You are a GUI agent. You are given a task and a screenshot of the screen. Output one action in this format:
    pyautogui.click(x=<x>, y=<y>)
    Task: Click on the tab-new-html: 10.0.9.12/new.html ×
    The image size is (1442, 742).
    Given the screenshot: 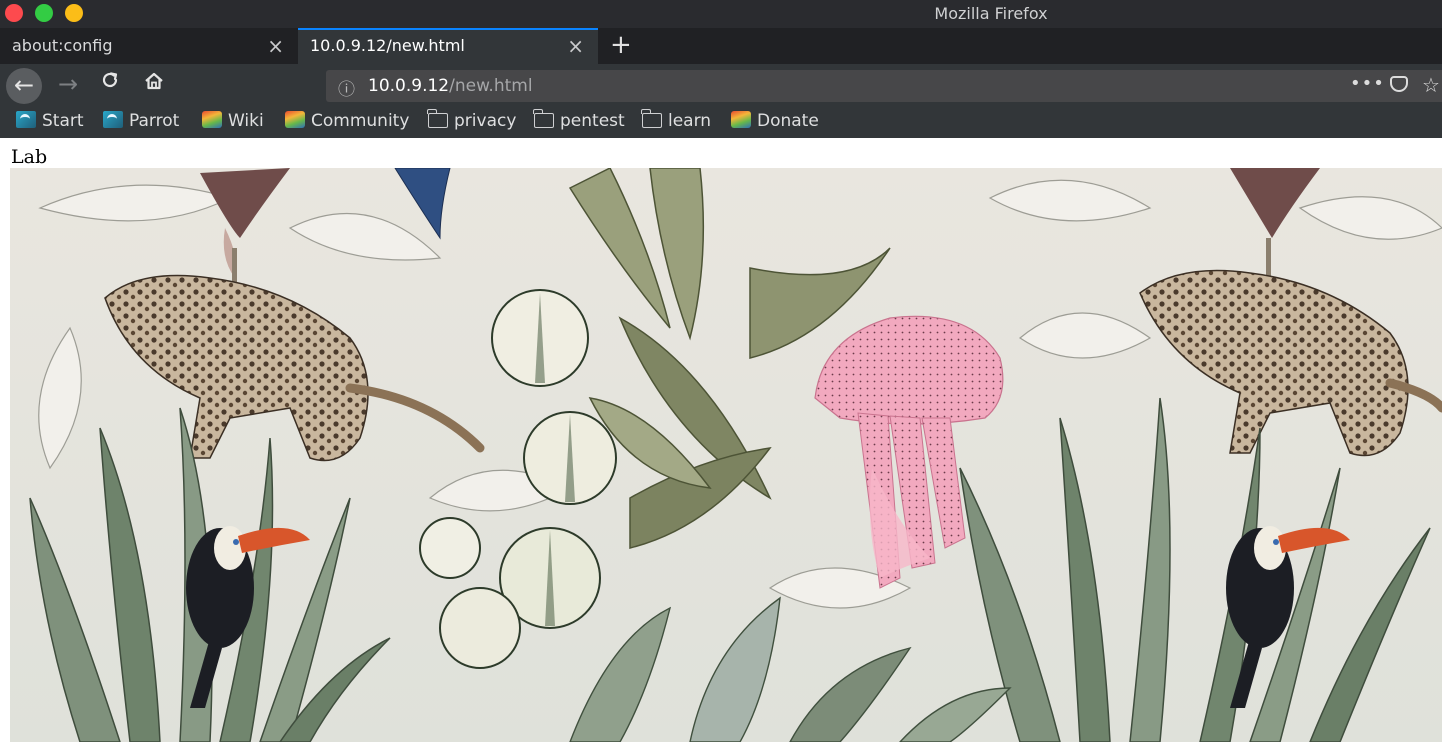 What is the action you would take?
    pyautogui.click(x=448, y=46)
    